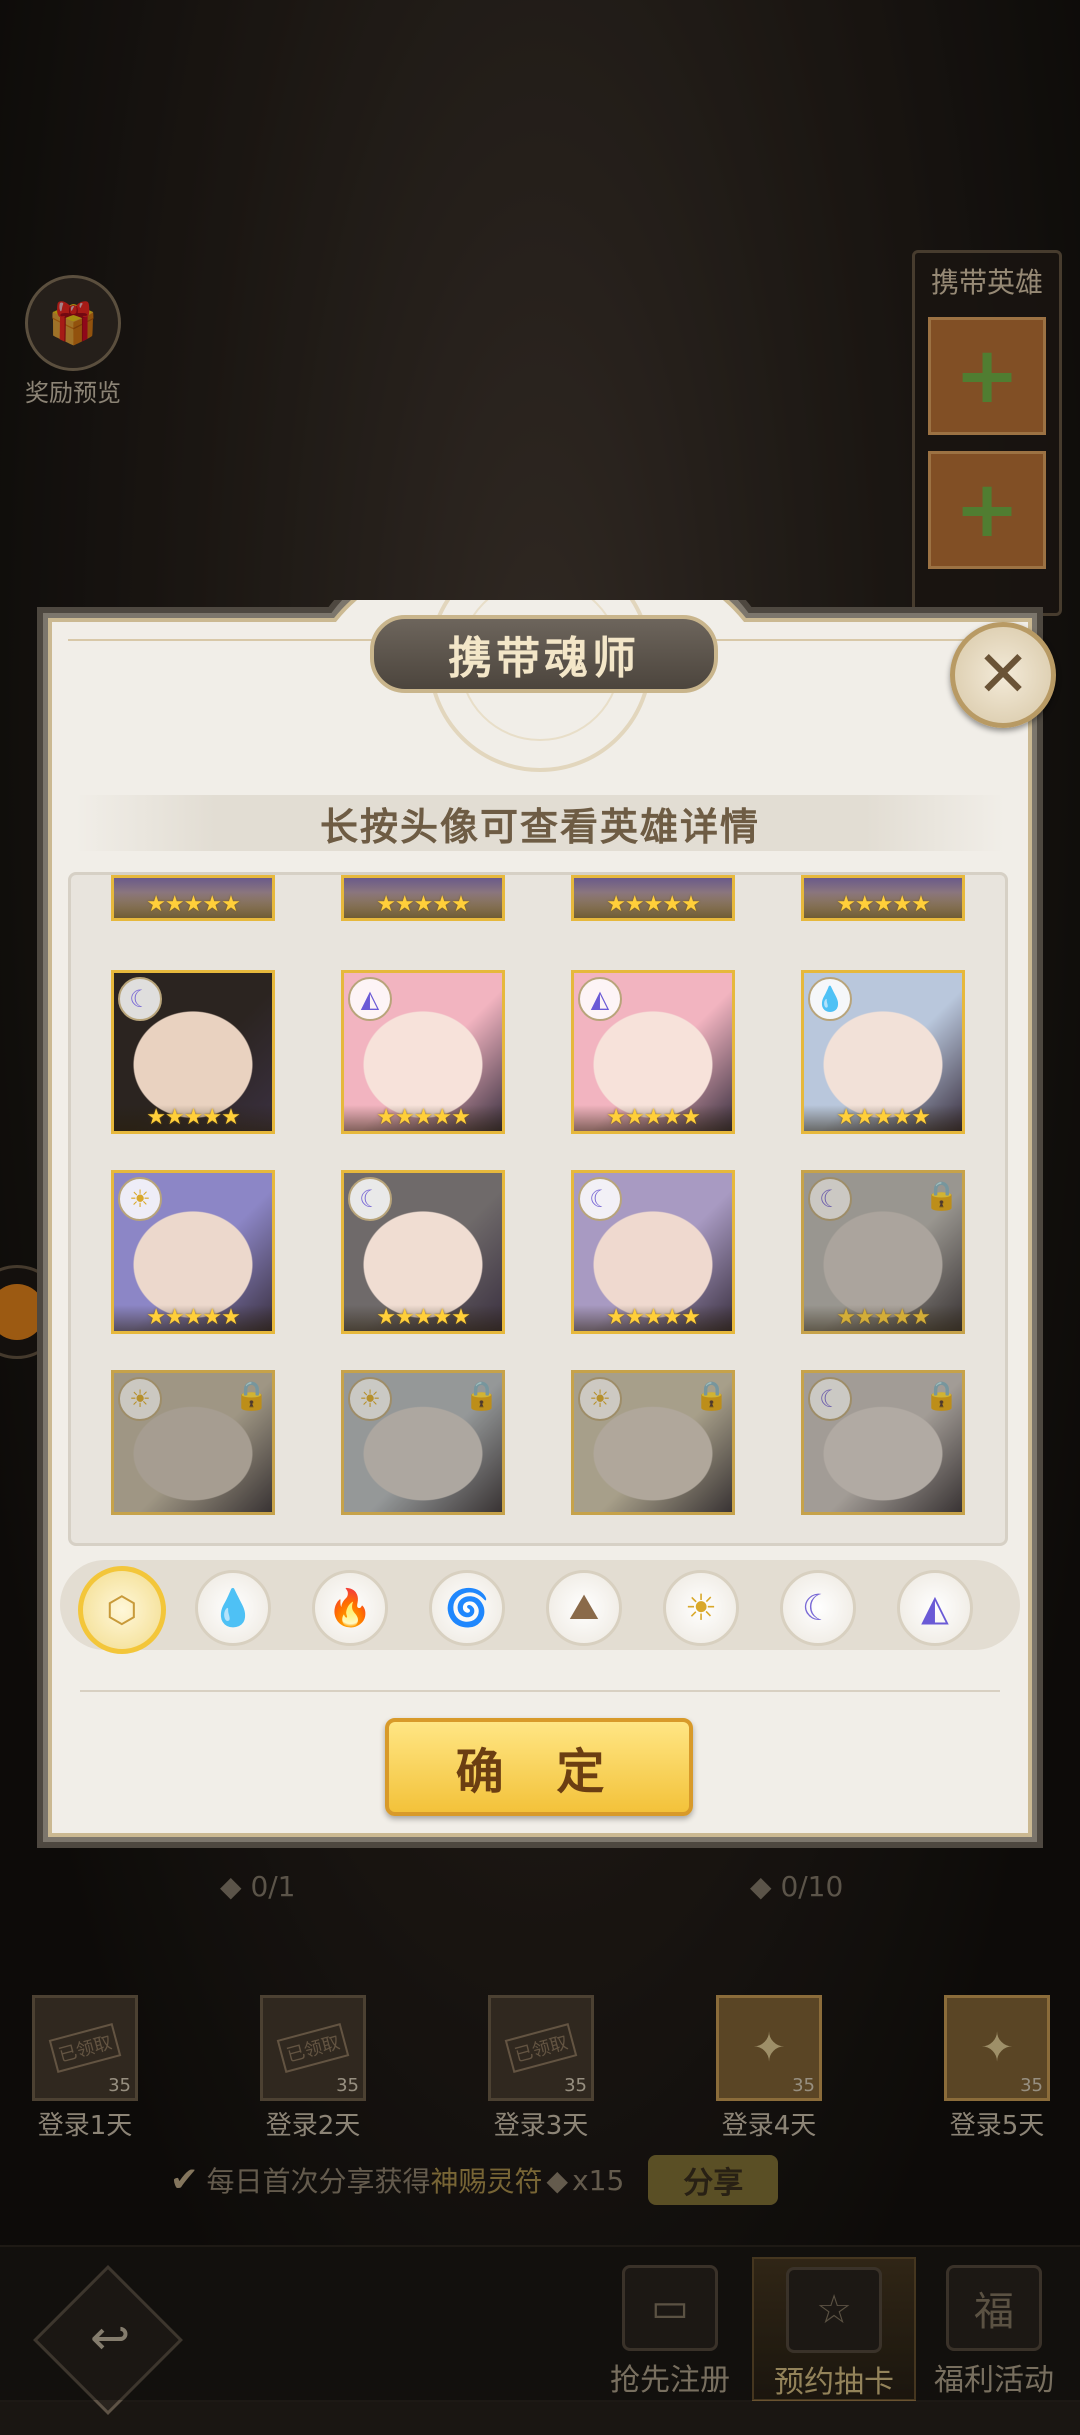  What do you see at coordinates (584, 1608) in the screenshot?
I see `earth-icon: ⛰` at bounding box center [584, 1608].